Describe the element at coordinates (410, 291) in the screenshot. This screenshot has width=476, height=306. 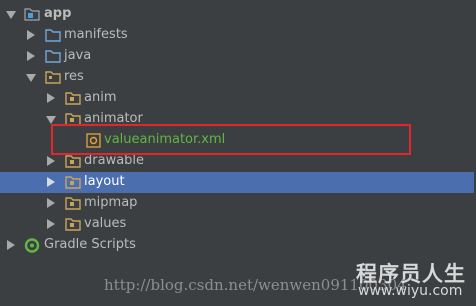
I see `watermark-site: www.wiyu.com` at that location.